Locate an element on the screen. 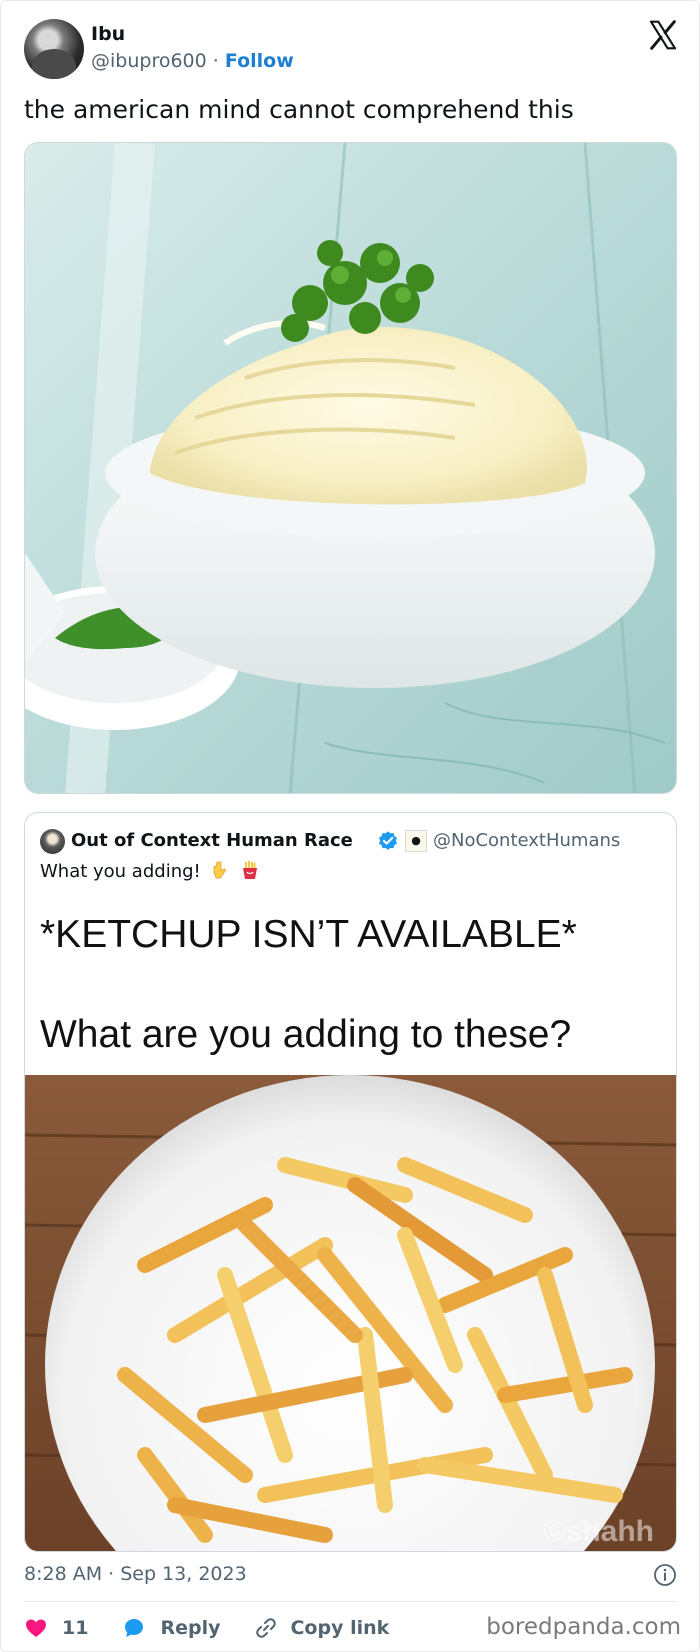 The image size is (700, 1652). meme-line-question: What are you adding to these? is located at coordinates (306, 1034).